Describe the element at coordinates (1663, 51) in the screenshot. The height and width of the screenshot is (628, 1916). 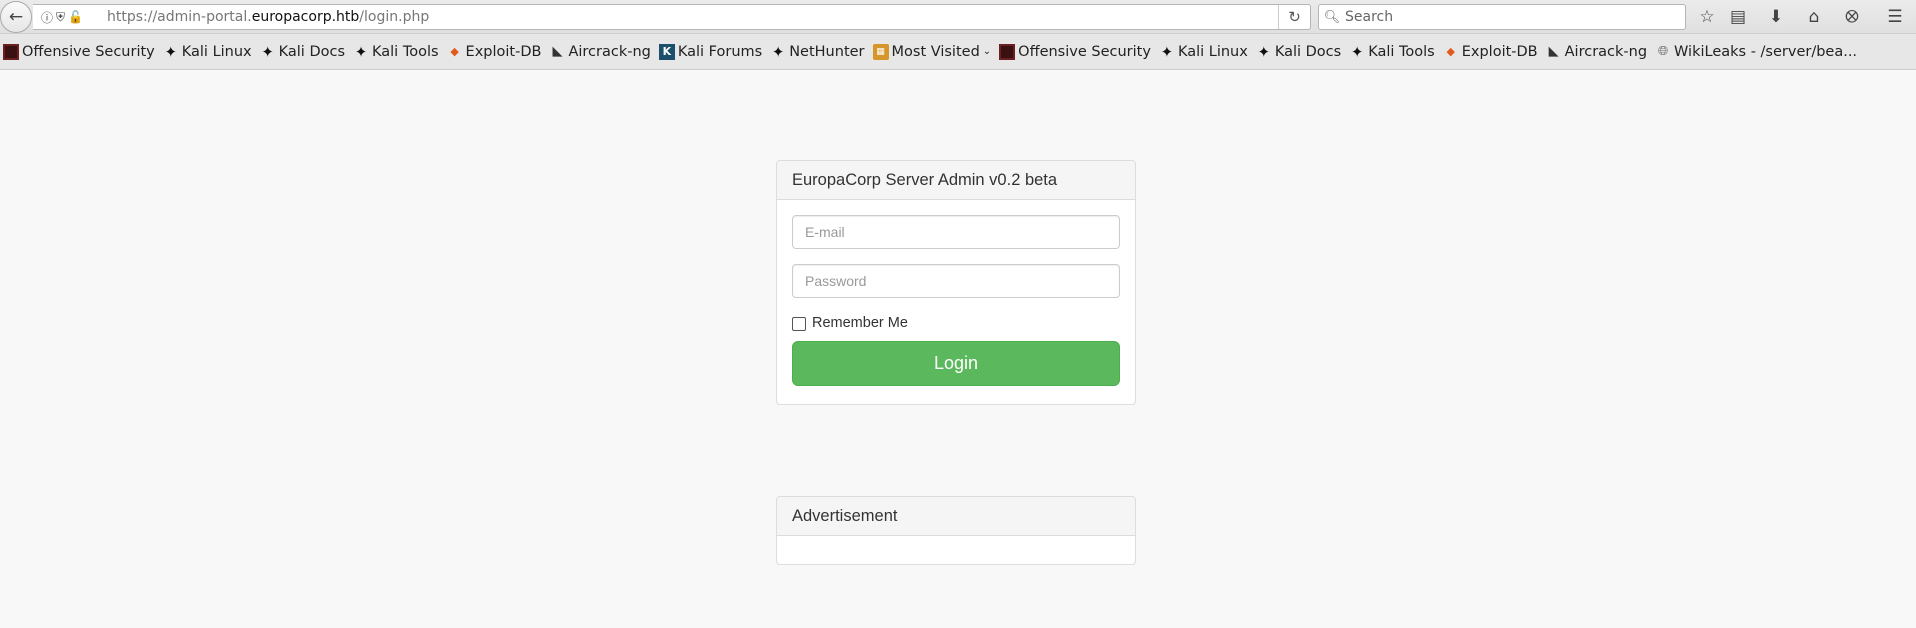
I see `globe-icon: 🌐︎` at that location.